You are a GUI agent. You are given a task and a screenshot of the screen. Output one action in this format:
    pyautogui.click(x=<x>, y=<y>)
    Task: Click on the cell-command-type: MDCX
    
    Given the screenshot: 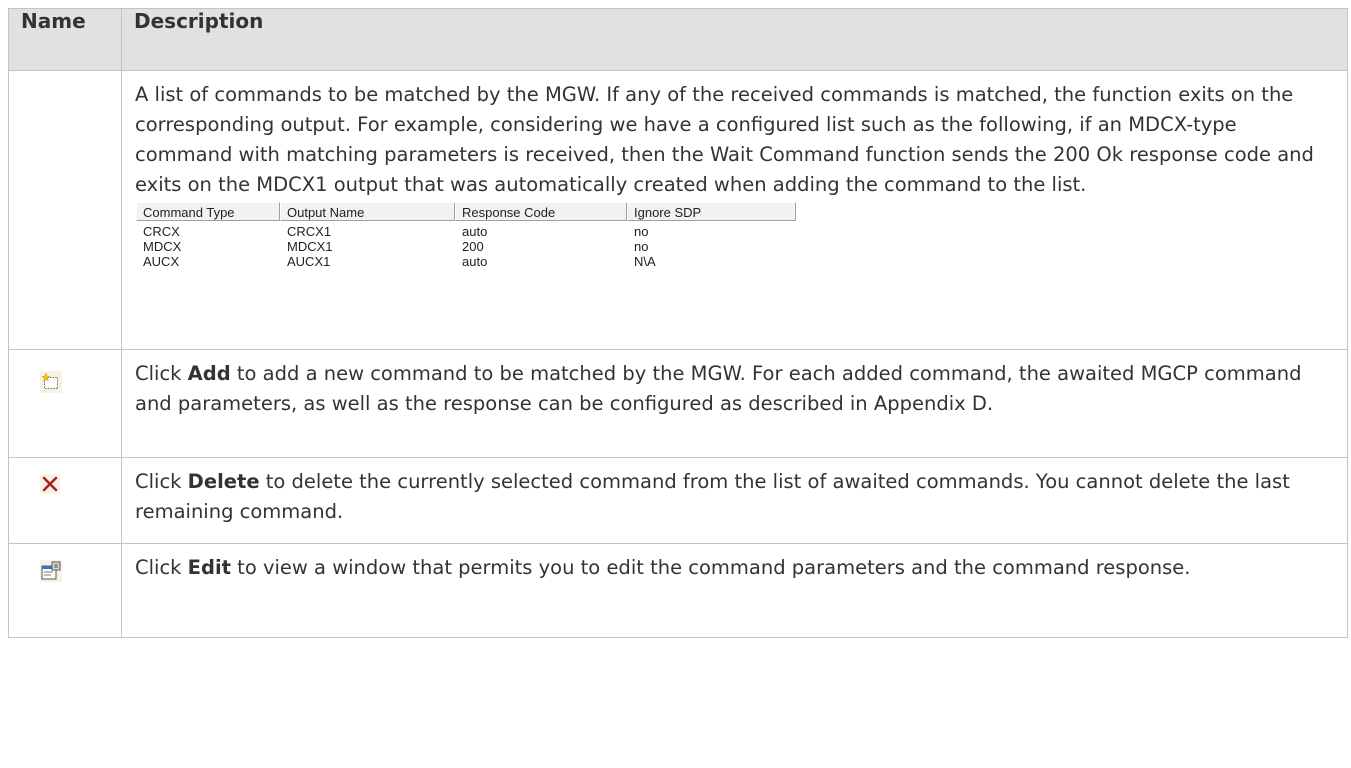 What is the action you would take?
    pyautogui.click(x=162, y=246)
    